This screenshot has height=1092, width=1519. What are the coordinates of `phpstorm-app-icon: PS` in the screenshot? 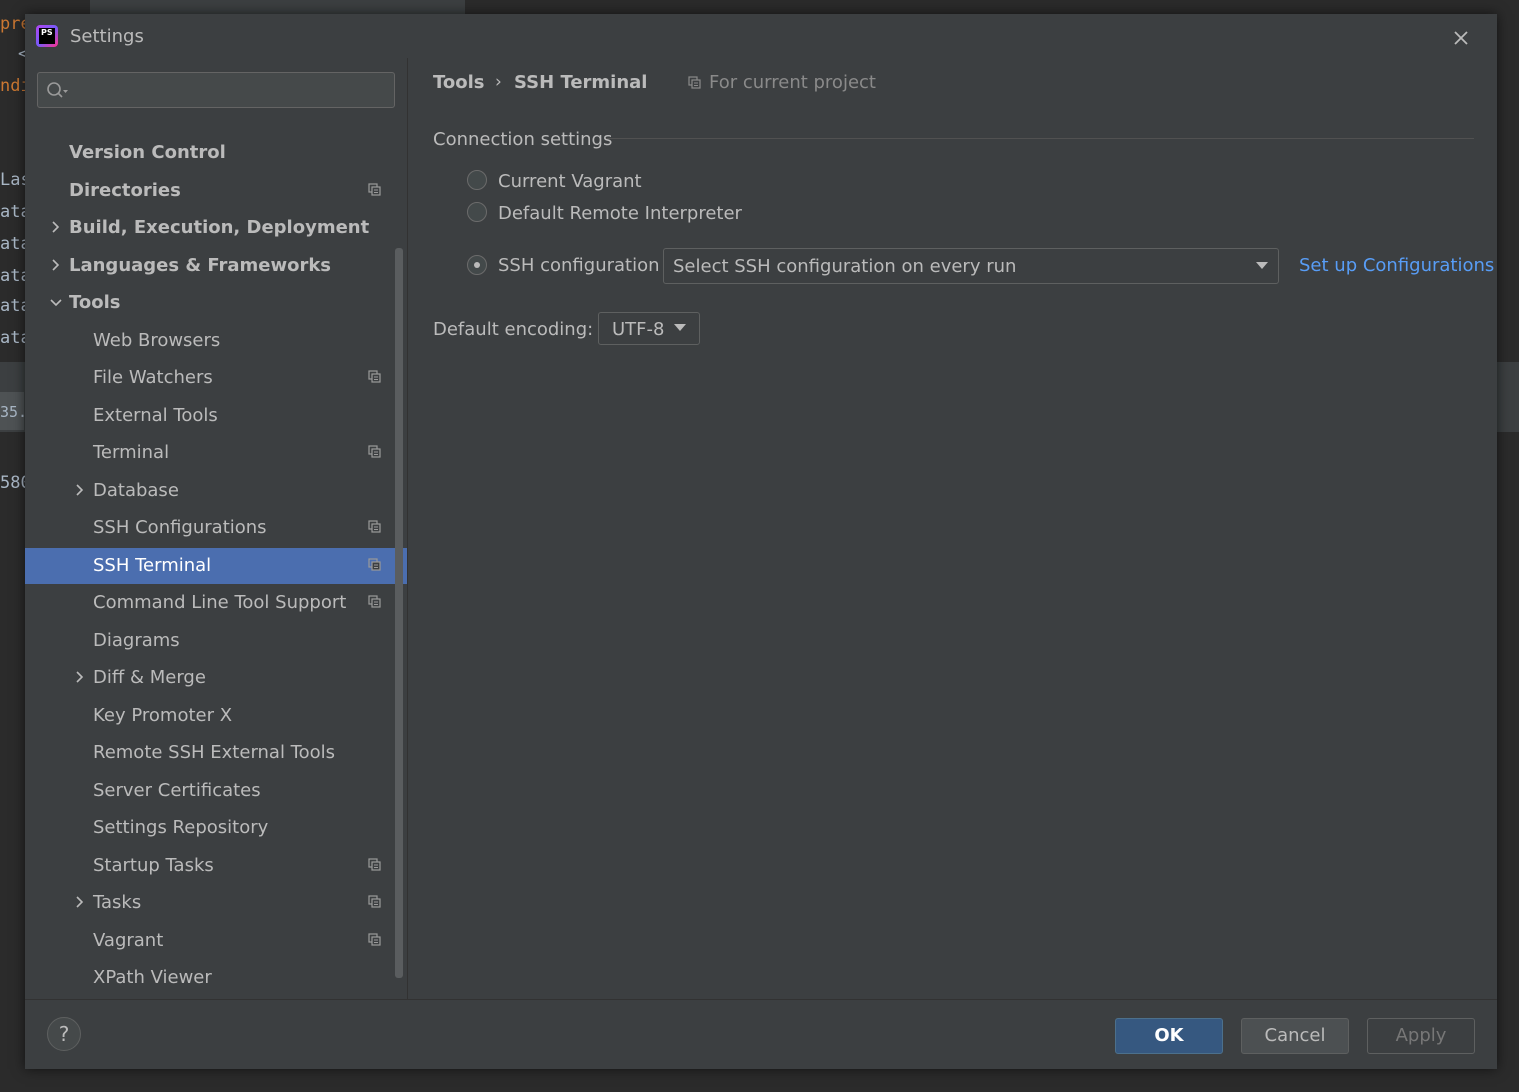 It's located at (47, 36).